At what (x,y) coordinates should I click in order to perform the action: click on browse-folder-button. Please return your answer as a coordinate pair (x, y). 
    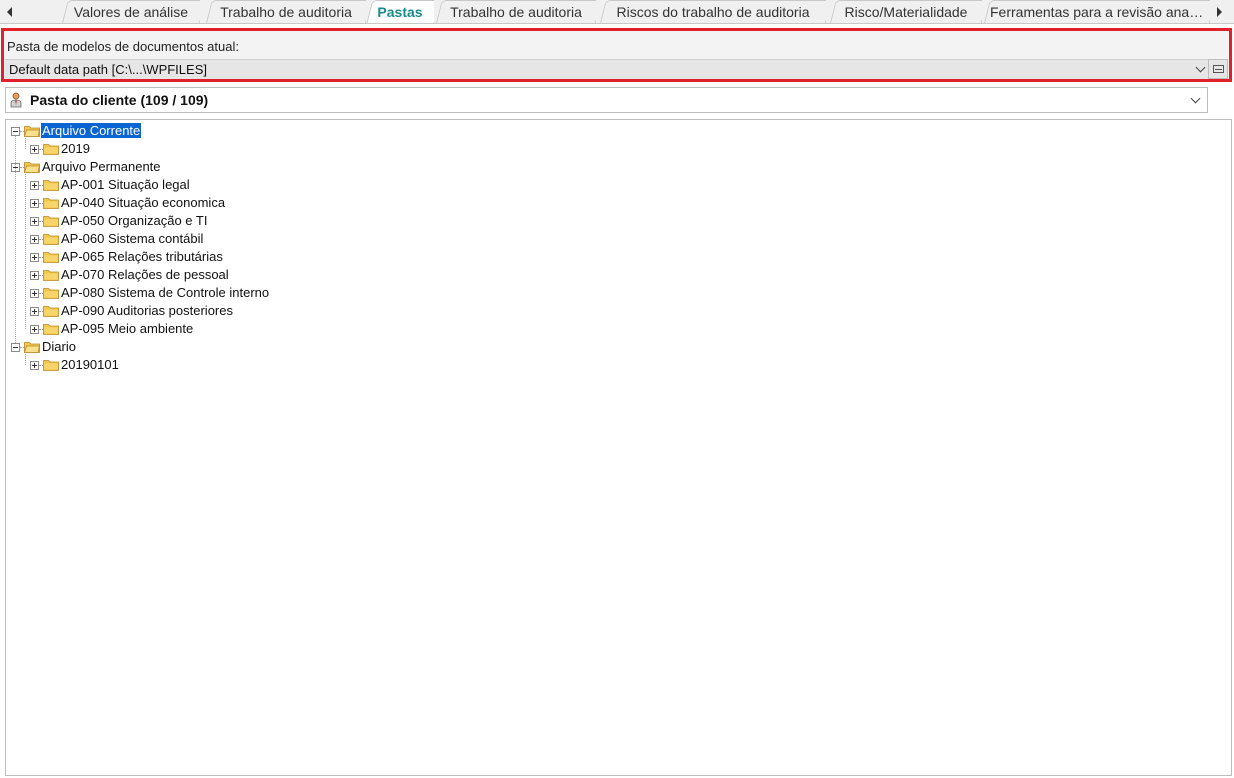
    Looking at the image, I should click on (1218, 69).